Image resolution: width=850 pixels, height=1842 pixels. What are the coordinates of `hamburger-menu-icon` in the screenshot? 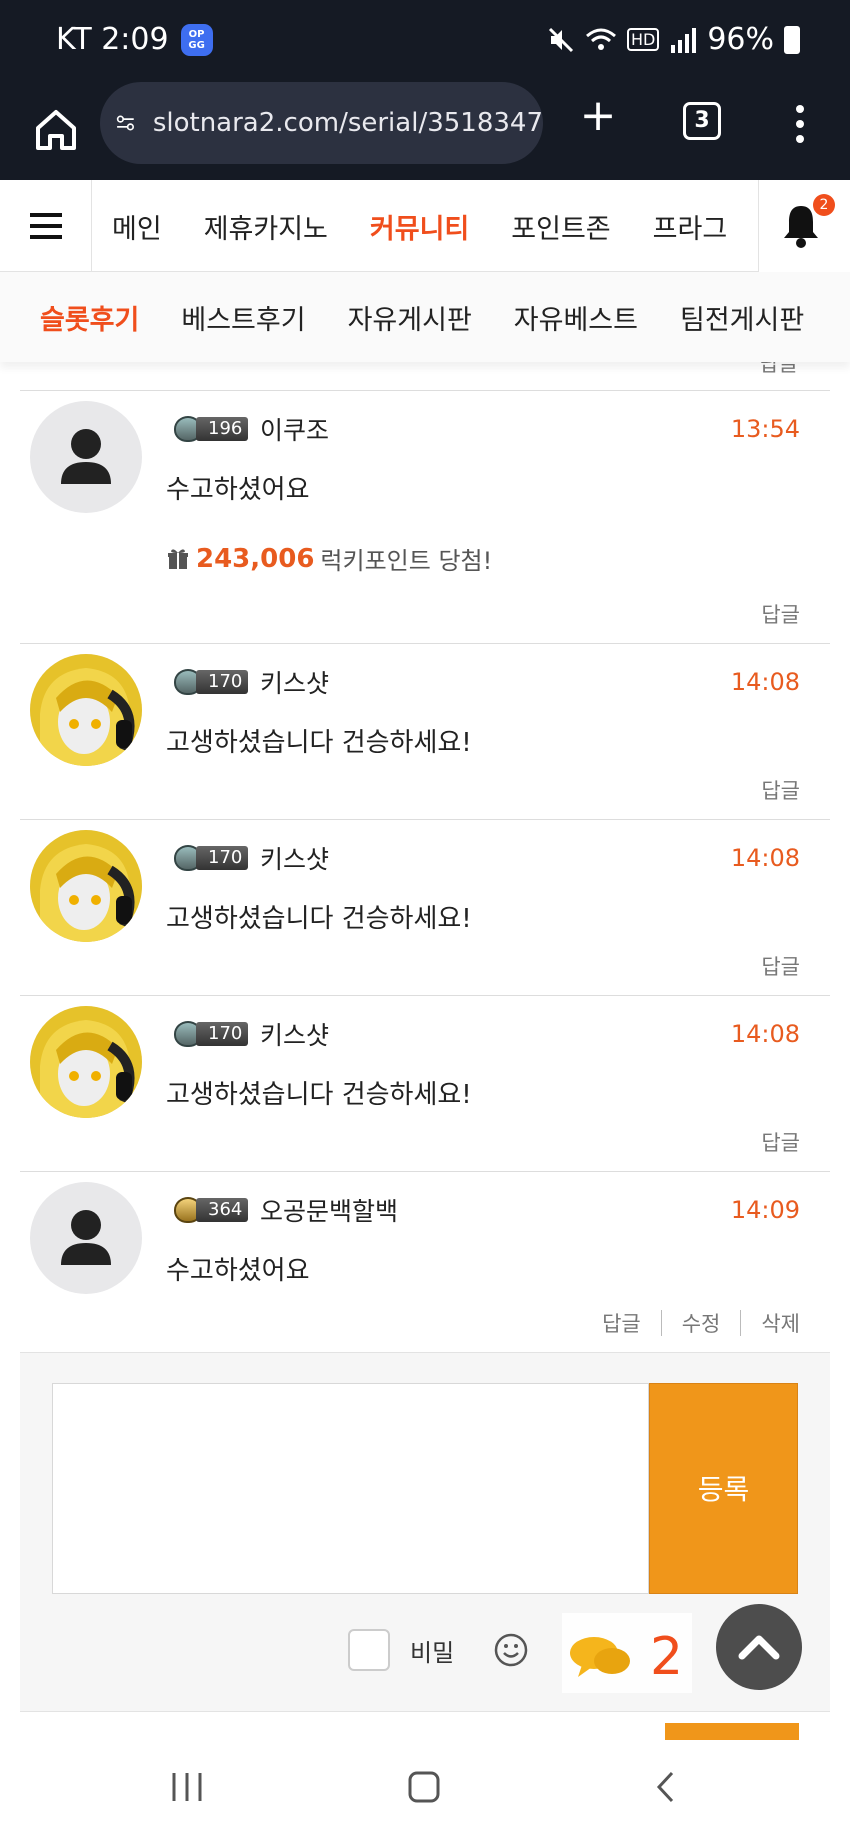 It's located at (46, 226).